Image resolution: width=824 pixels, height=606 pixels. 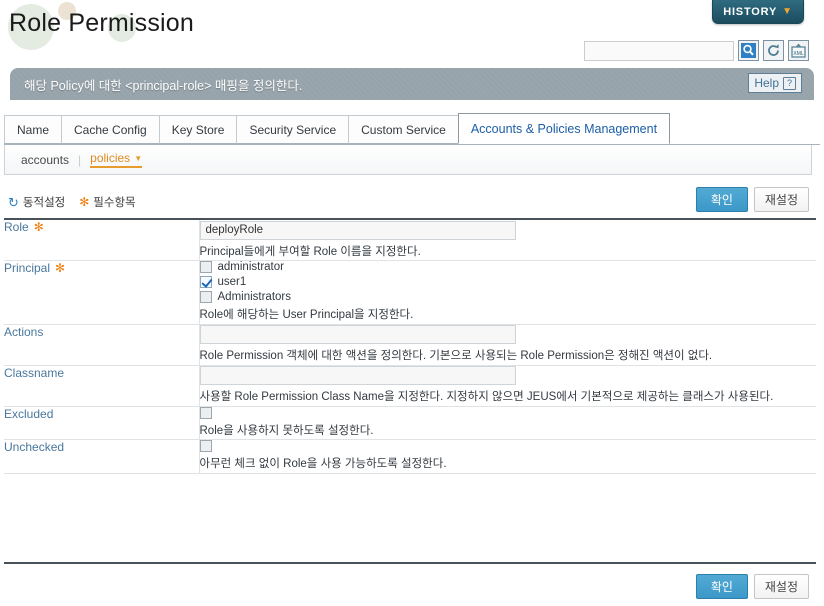 I want to click on subnav-item-accounts: accounts, so click(x=45, y=160).